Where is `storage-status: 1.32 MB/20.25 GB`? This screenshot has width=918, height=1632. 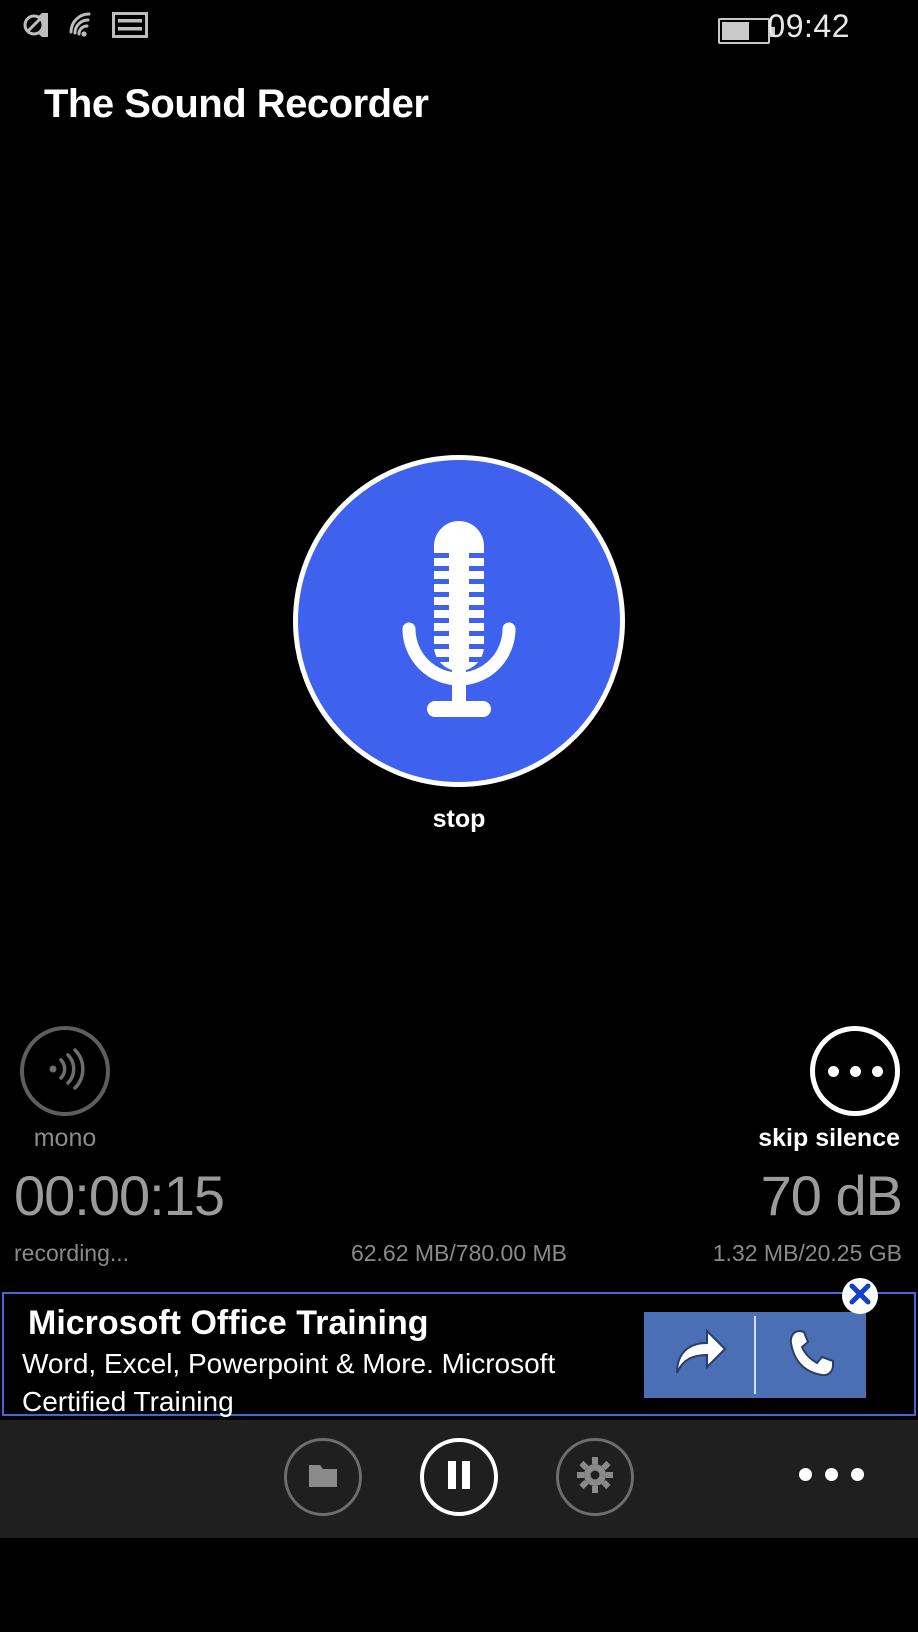
storage-status: 1.32 MB/20.25 GB is located at coordinates (807, 1253).